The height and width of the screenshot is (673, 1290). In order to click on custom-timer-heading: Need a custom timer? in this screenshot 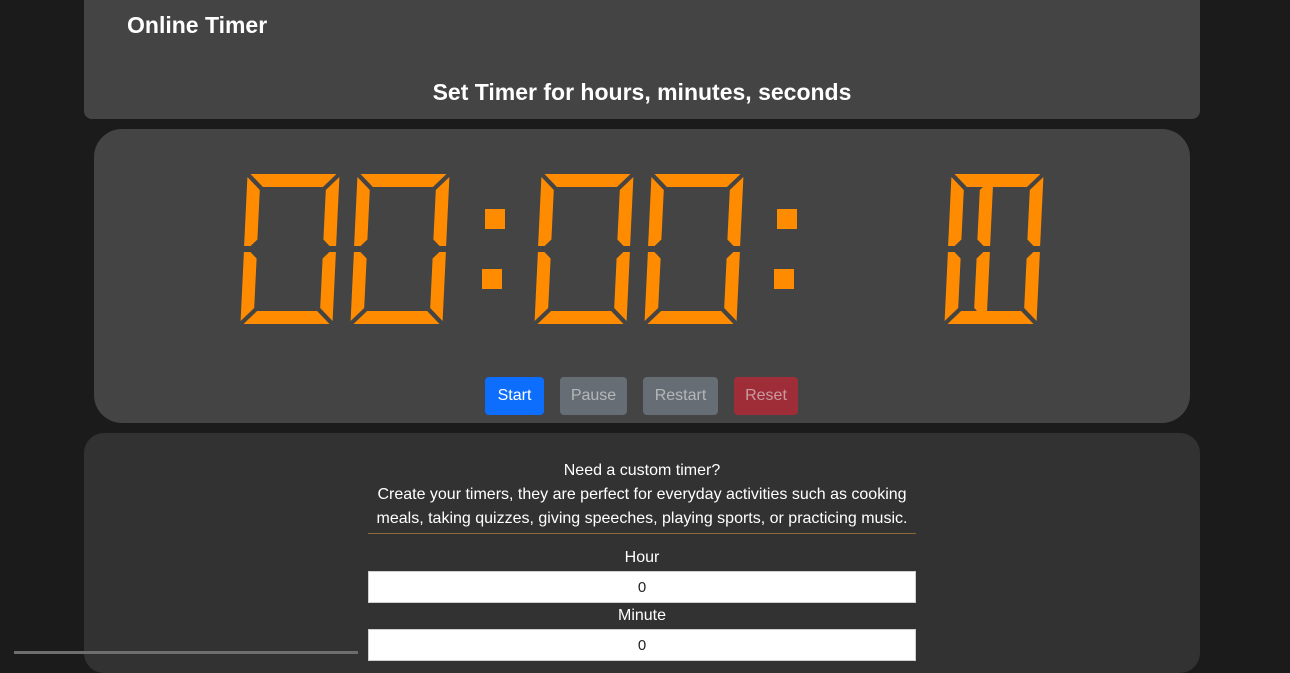, I will do `click(642, 470)`.